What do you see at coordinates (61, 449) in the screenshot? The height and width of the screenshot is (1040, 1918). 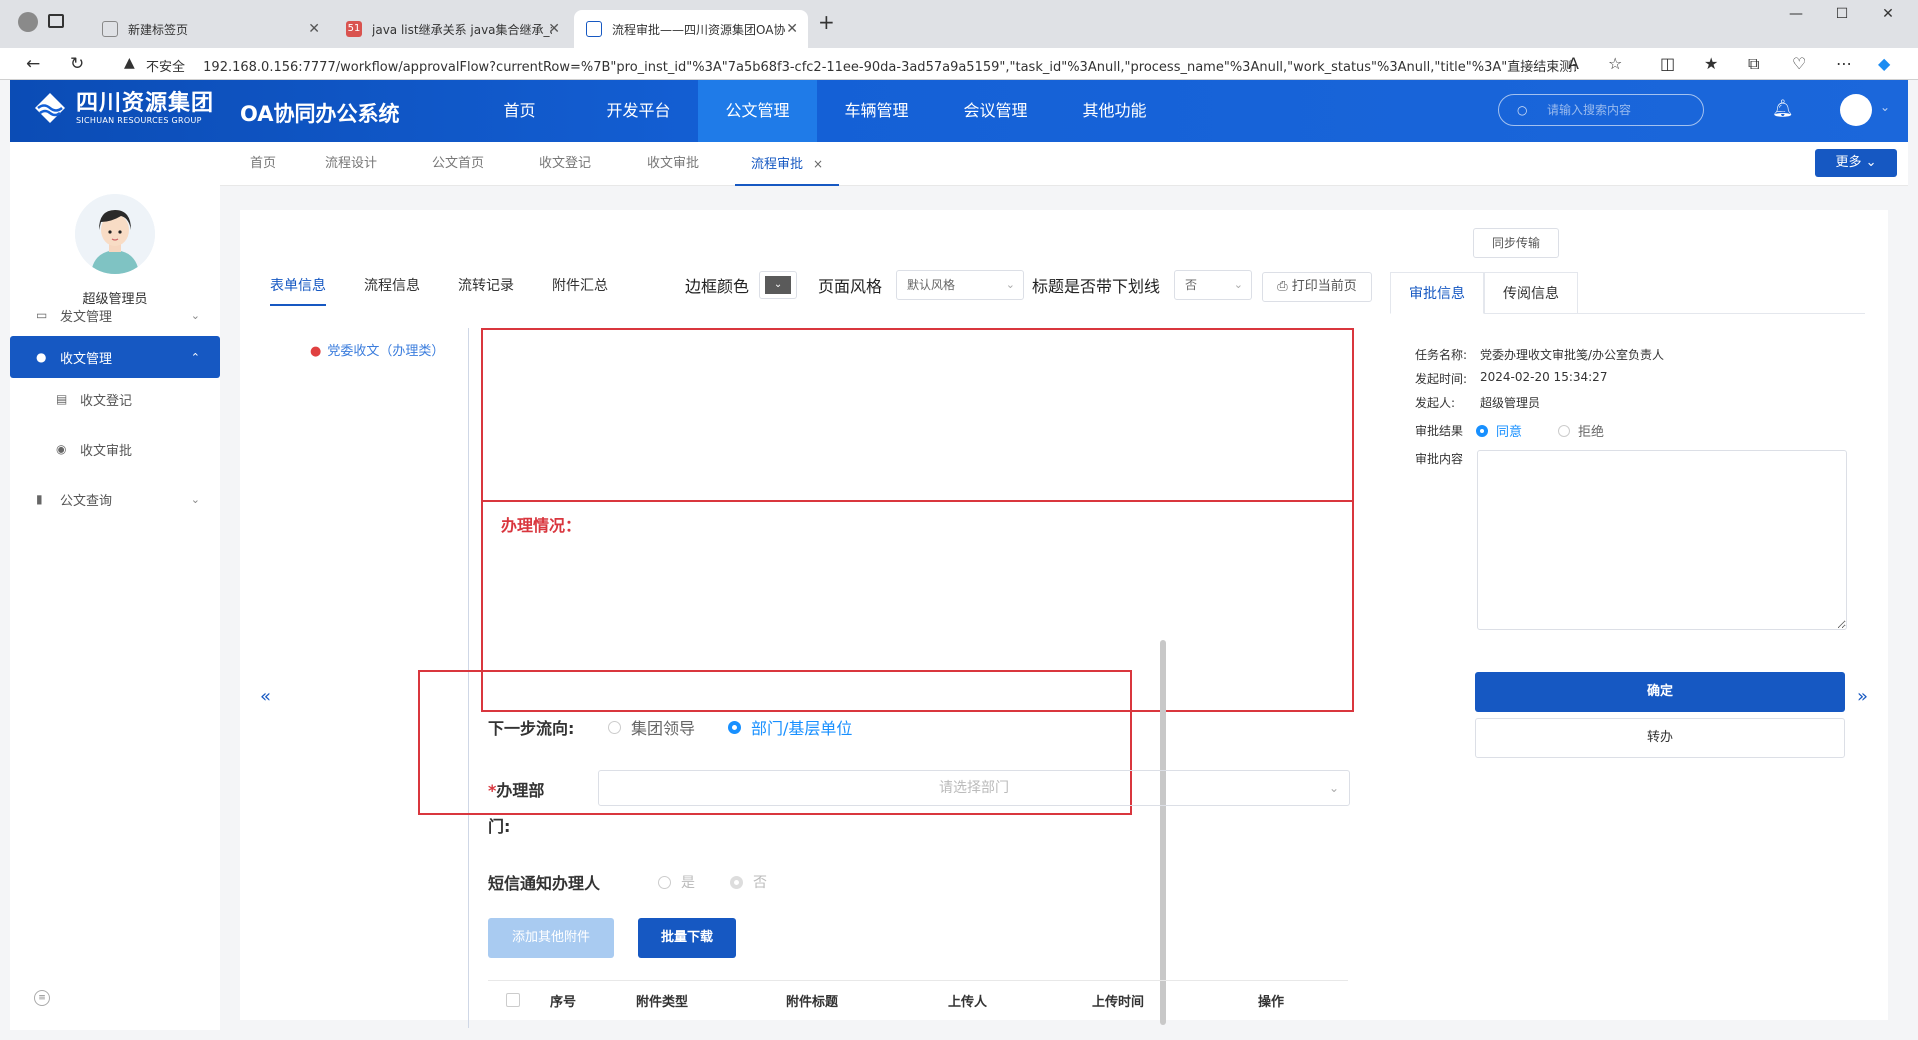 I see `compass-icon: ◉` at bounding box center [61, 449].